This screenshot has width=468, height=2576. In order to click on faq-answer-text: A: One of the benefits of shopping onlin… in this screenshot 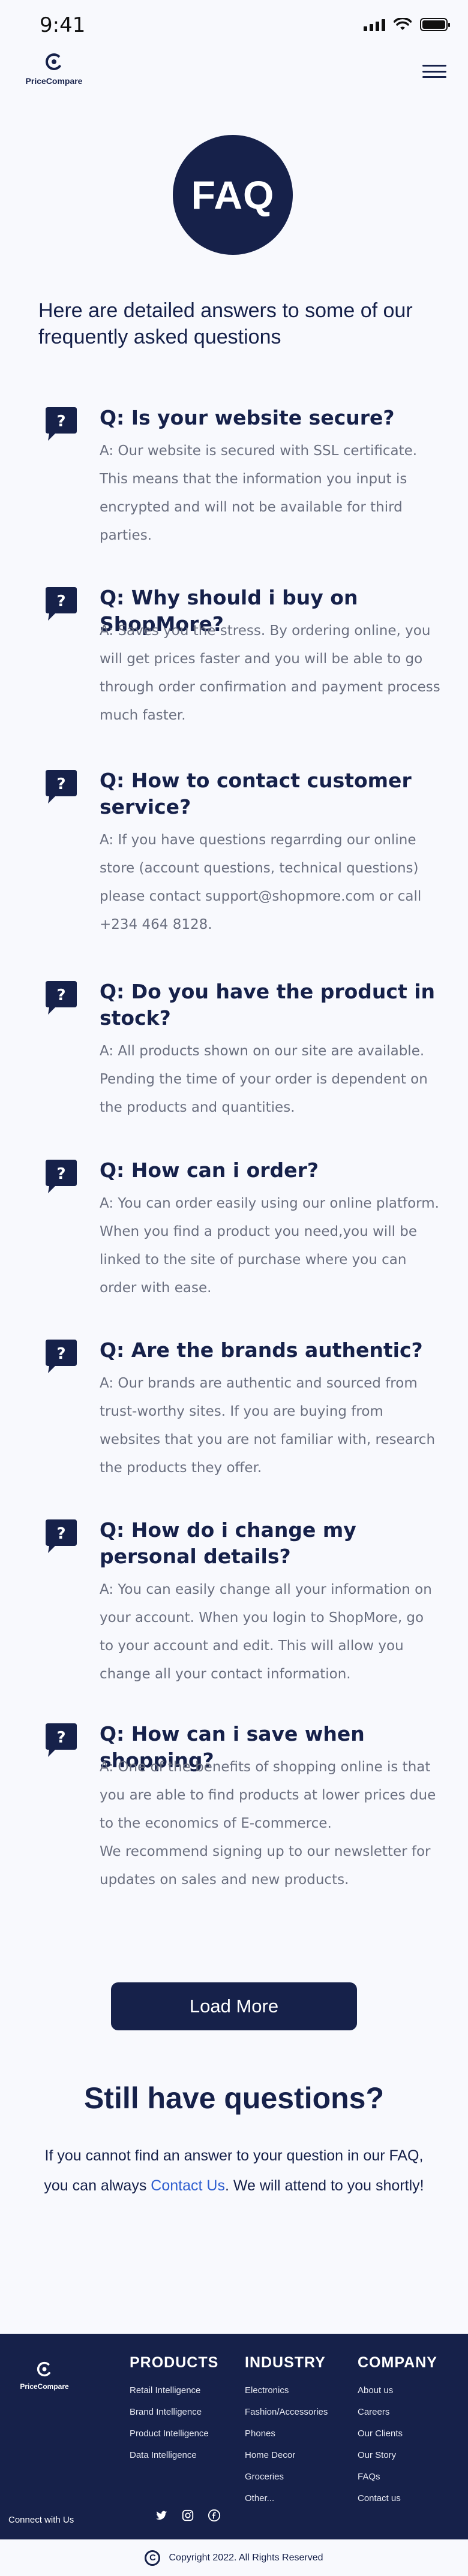, I will do `click(268, 1795)`.